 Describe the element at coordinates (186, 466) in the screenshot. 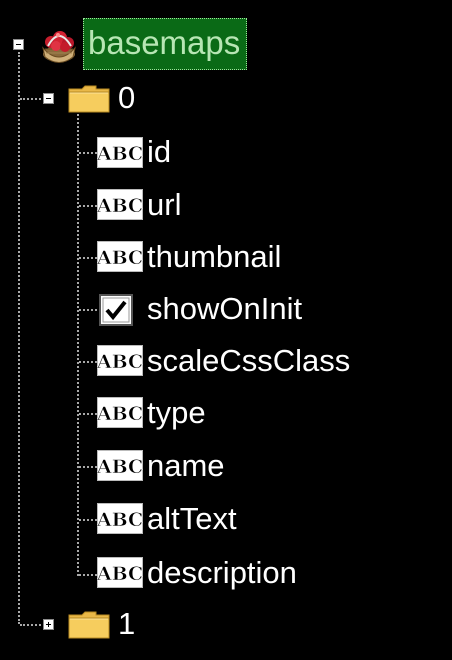

I see `tree-leaf-label-name: name` at that location.